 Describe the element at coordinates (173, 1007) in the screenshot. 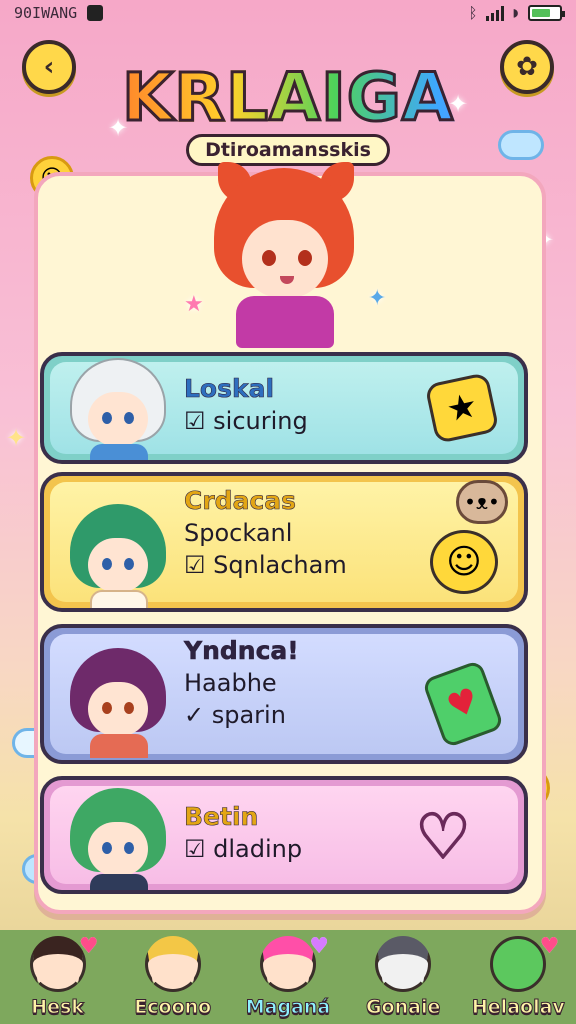

I see `nav-label: Ecoono` at that location.